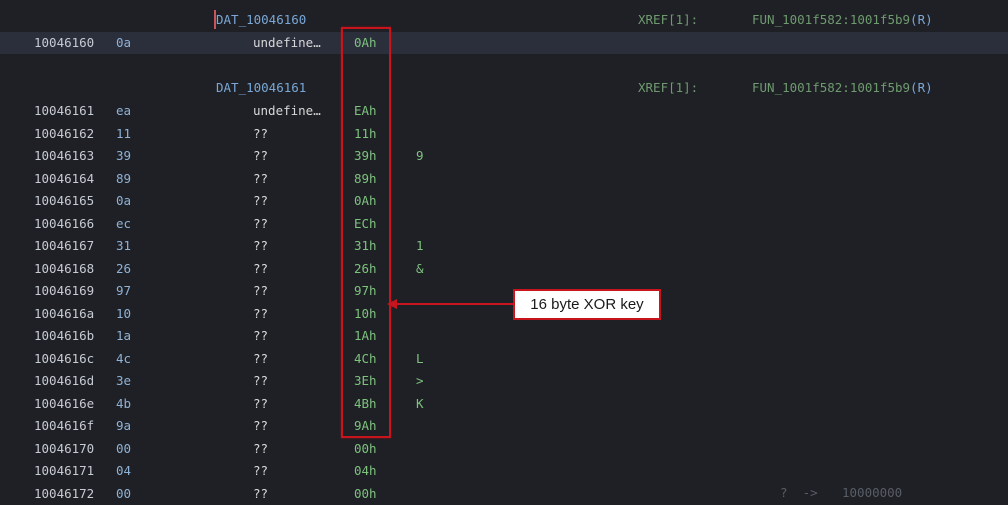 The width and height of the screenshot is (1008, 505). What do you see at coordinates (64, 426) in the screenshot?
I see `address: 1004616f` at bounding box center [64, 426].